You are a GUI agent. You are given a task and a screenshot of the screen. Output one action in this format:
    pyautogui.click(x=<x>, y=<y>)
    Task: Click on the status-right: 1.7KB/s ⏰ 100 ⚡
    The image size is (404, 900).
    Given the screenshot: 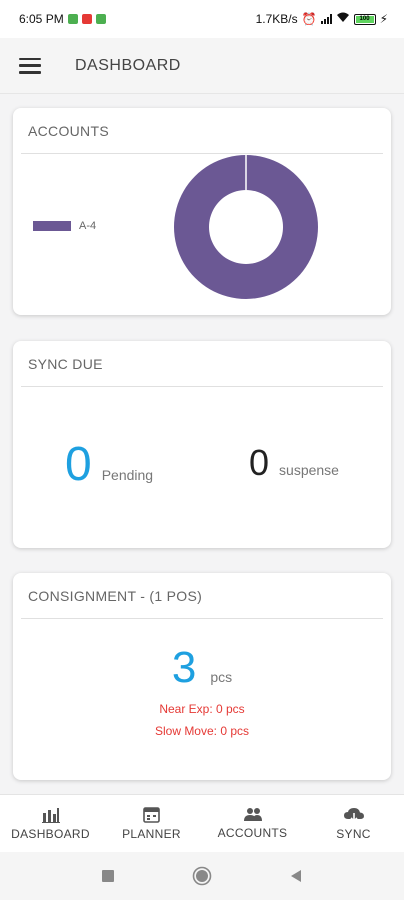 What is the action you would take?
    pyautogui.click(x=322, y=19)
    